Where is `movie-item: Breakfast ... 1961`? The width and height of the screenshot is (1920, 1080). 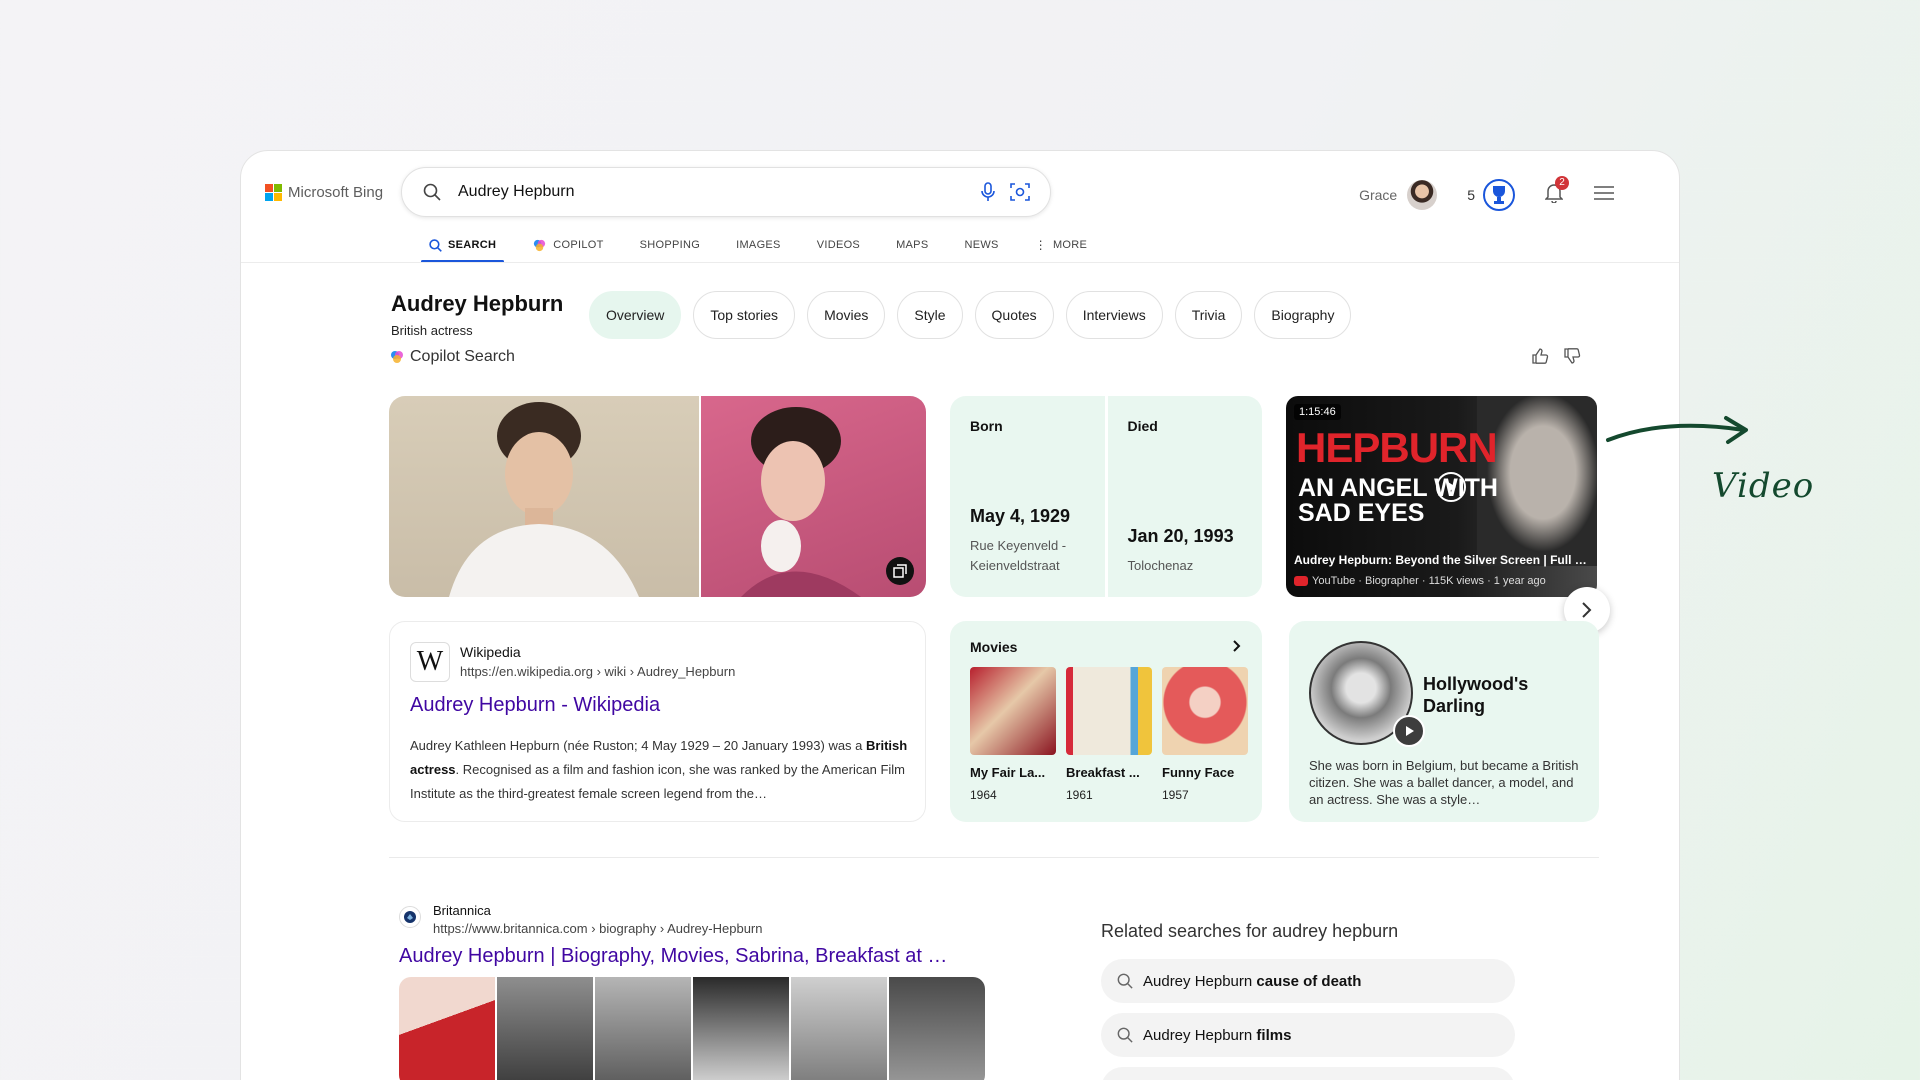
movie-item: Breakfast ... 1961 is located at coordinates (1109, 734).